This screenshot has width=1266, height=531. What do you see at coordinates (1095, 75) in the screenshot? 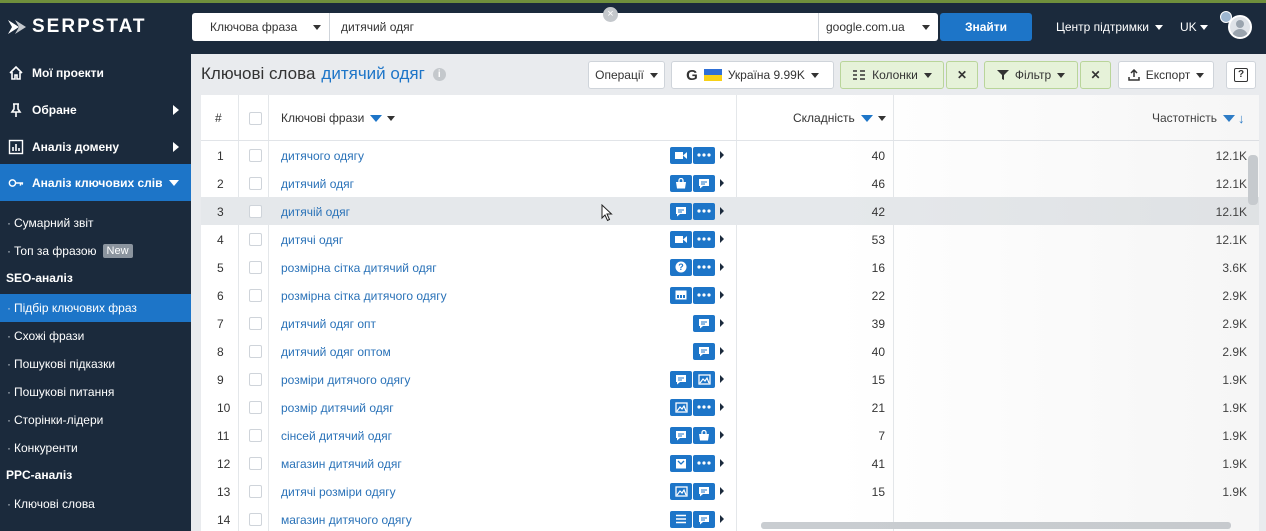
I see `filter-reset-button: ✕` at bounding box center [1095, 75].